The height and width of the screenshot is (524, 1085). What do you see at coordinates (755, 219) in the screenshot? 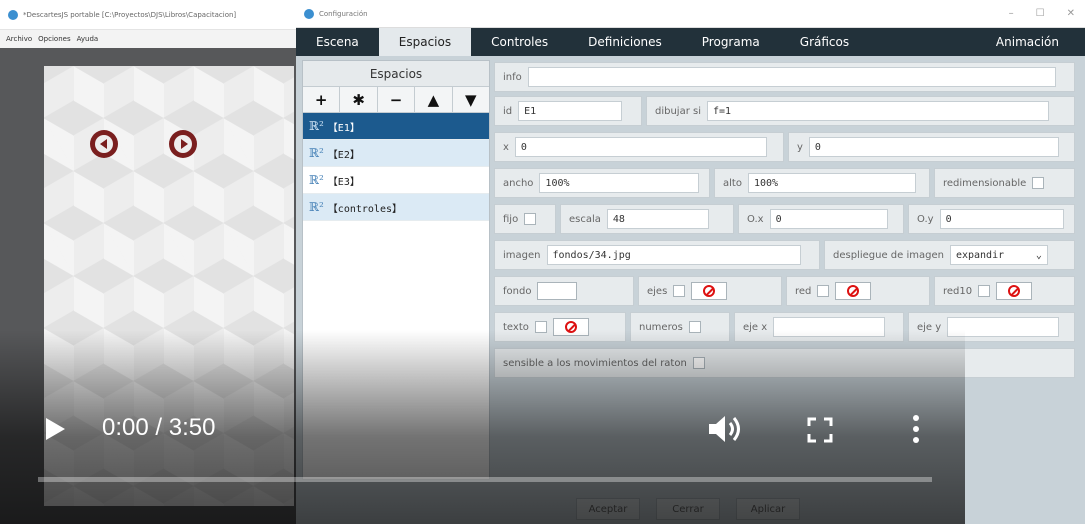
I see `ox-label: O.x` at bounding box center [755, 219].